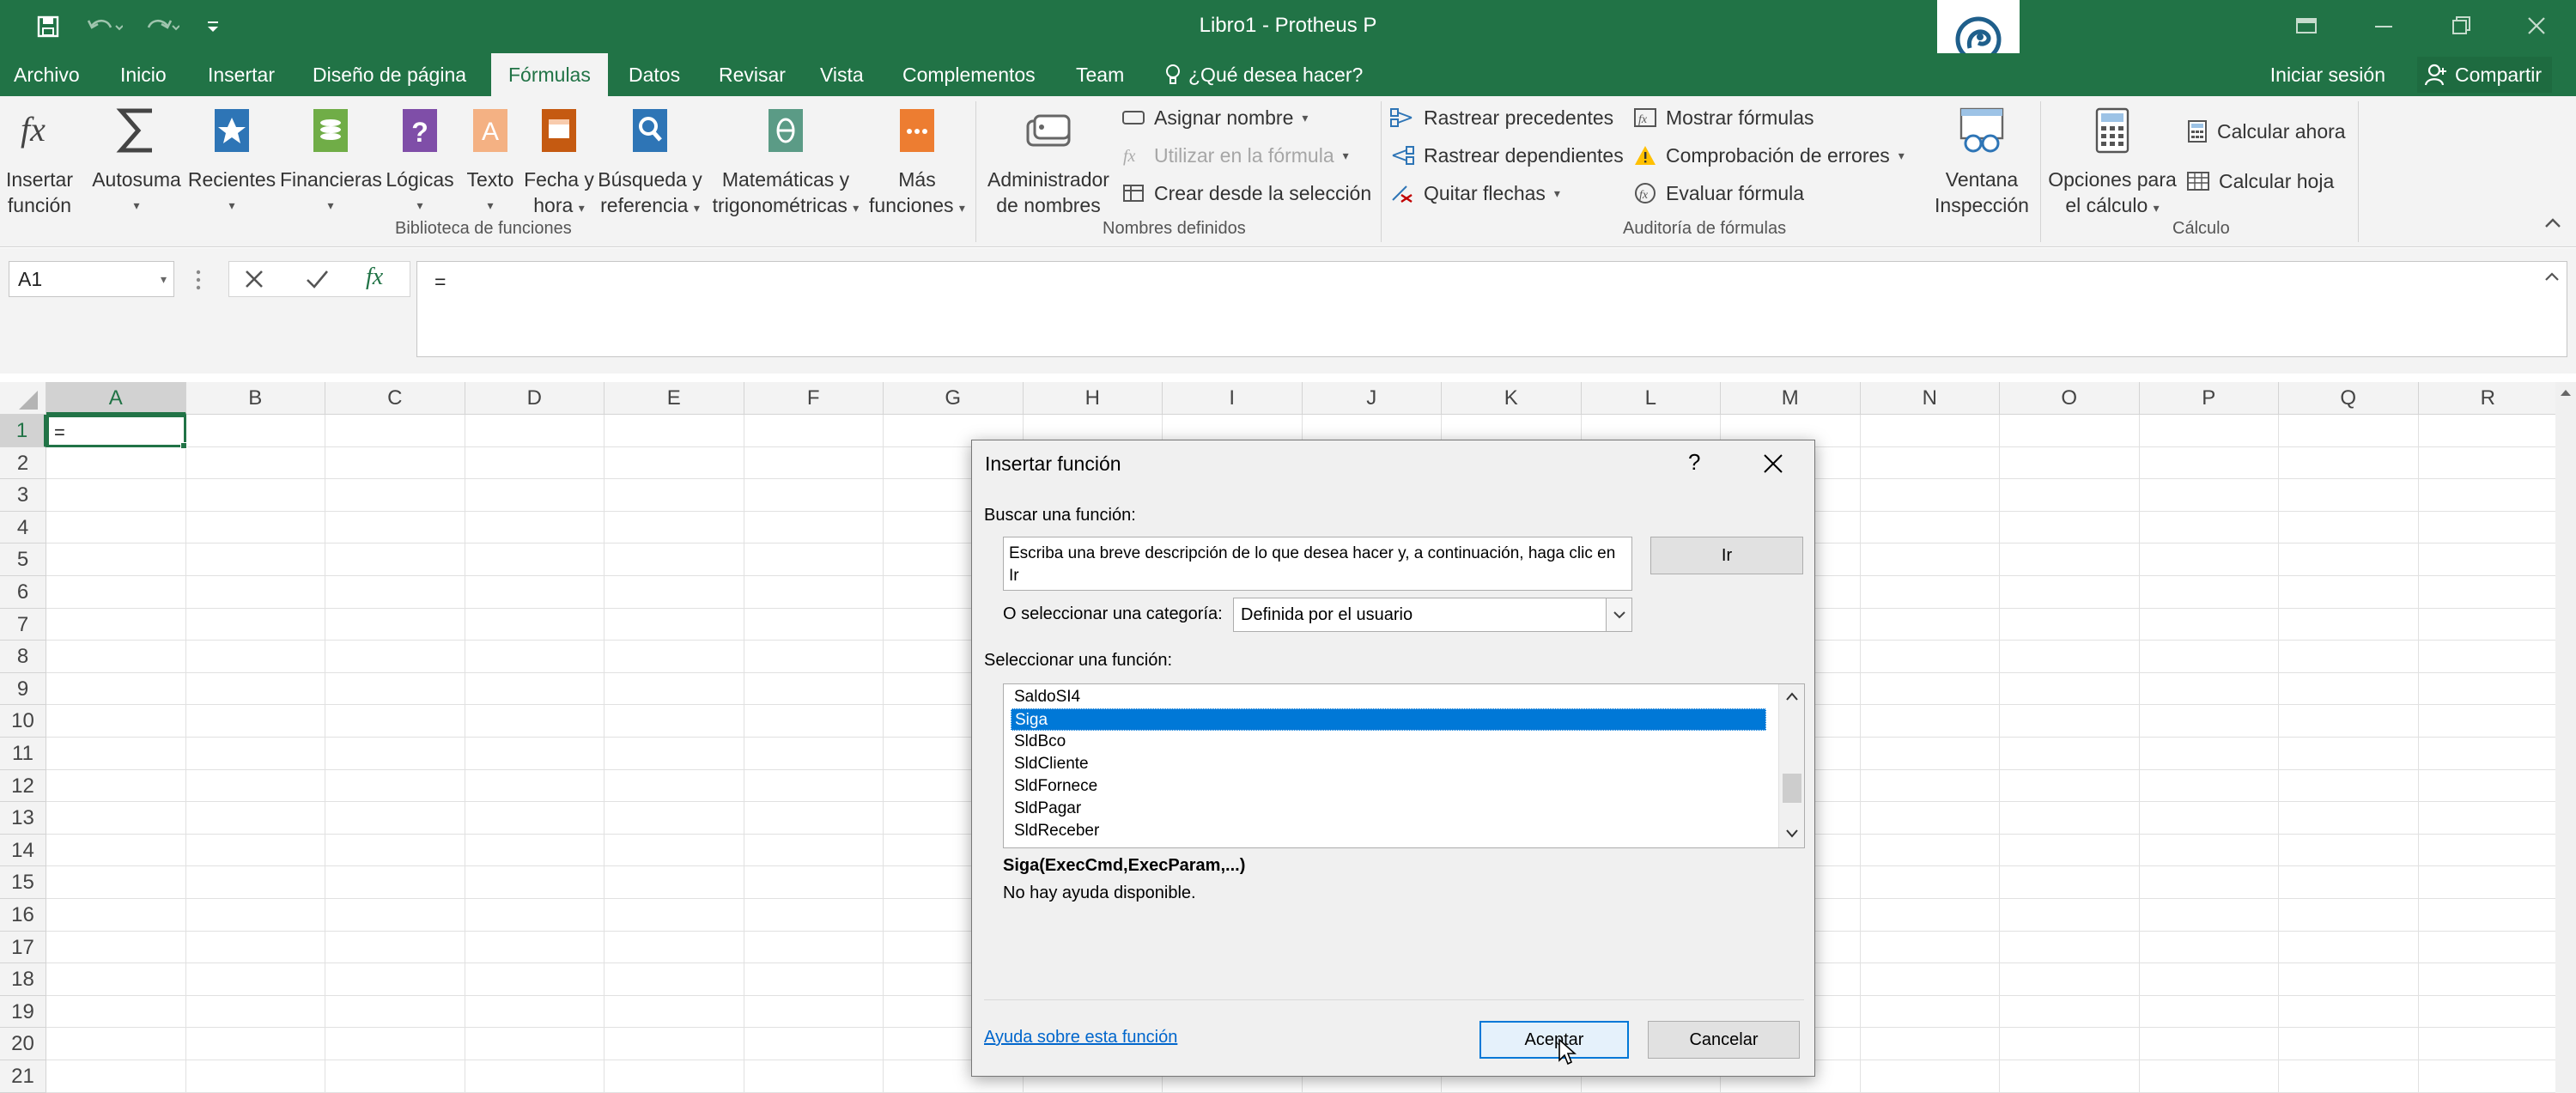 This screenshot has width=2576, height=1093. I want to click on go-button: Ir, so click(1726, 555).